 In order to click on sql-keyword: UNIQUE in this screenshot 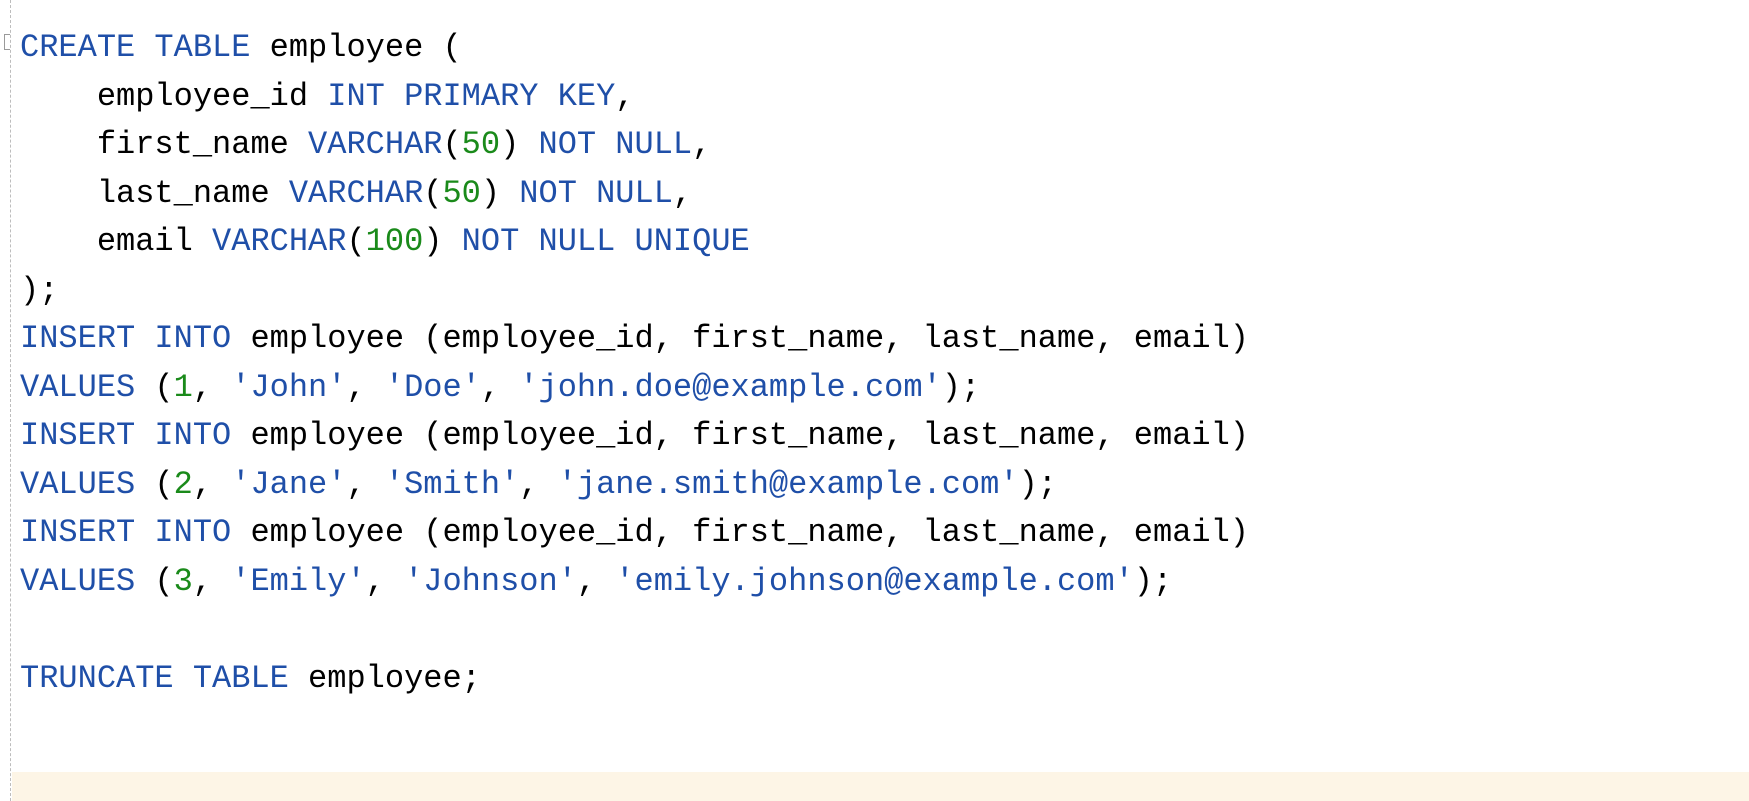, I will do `click(692, 241)`.